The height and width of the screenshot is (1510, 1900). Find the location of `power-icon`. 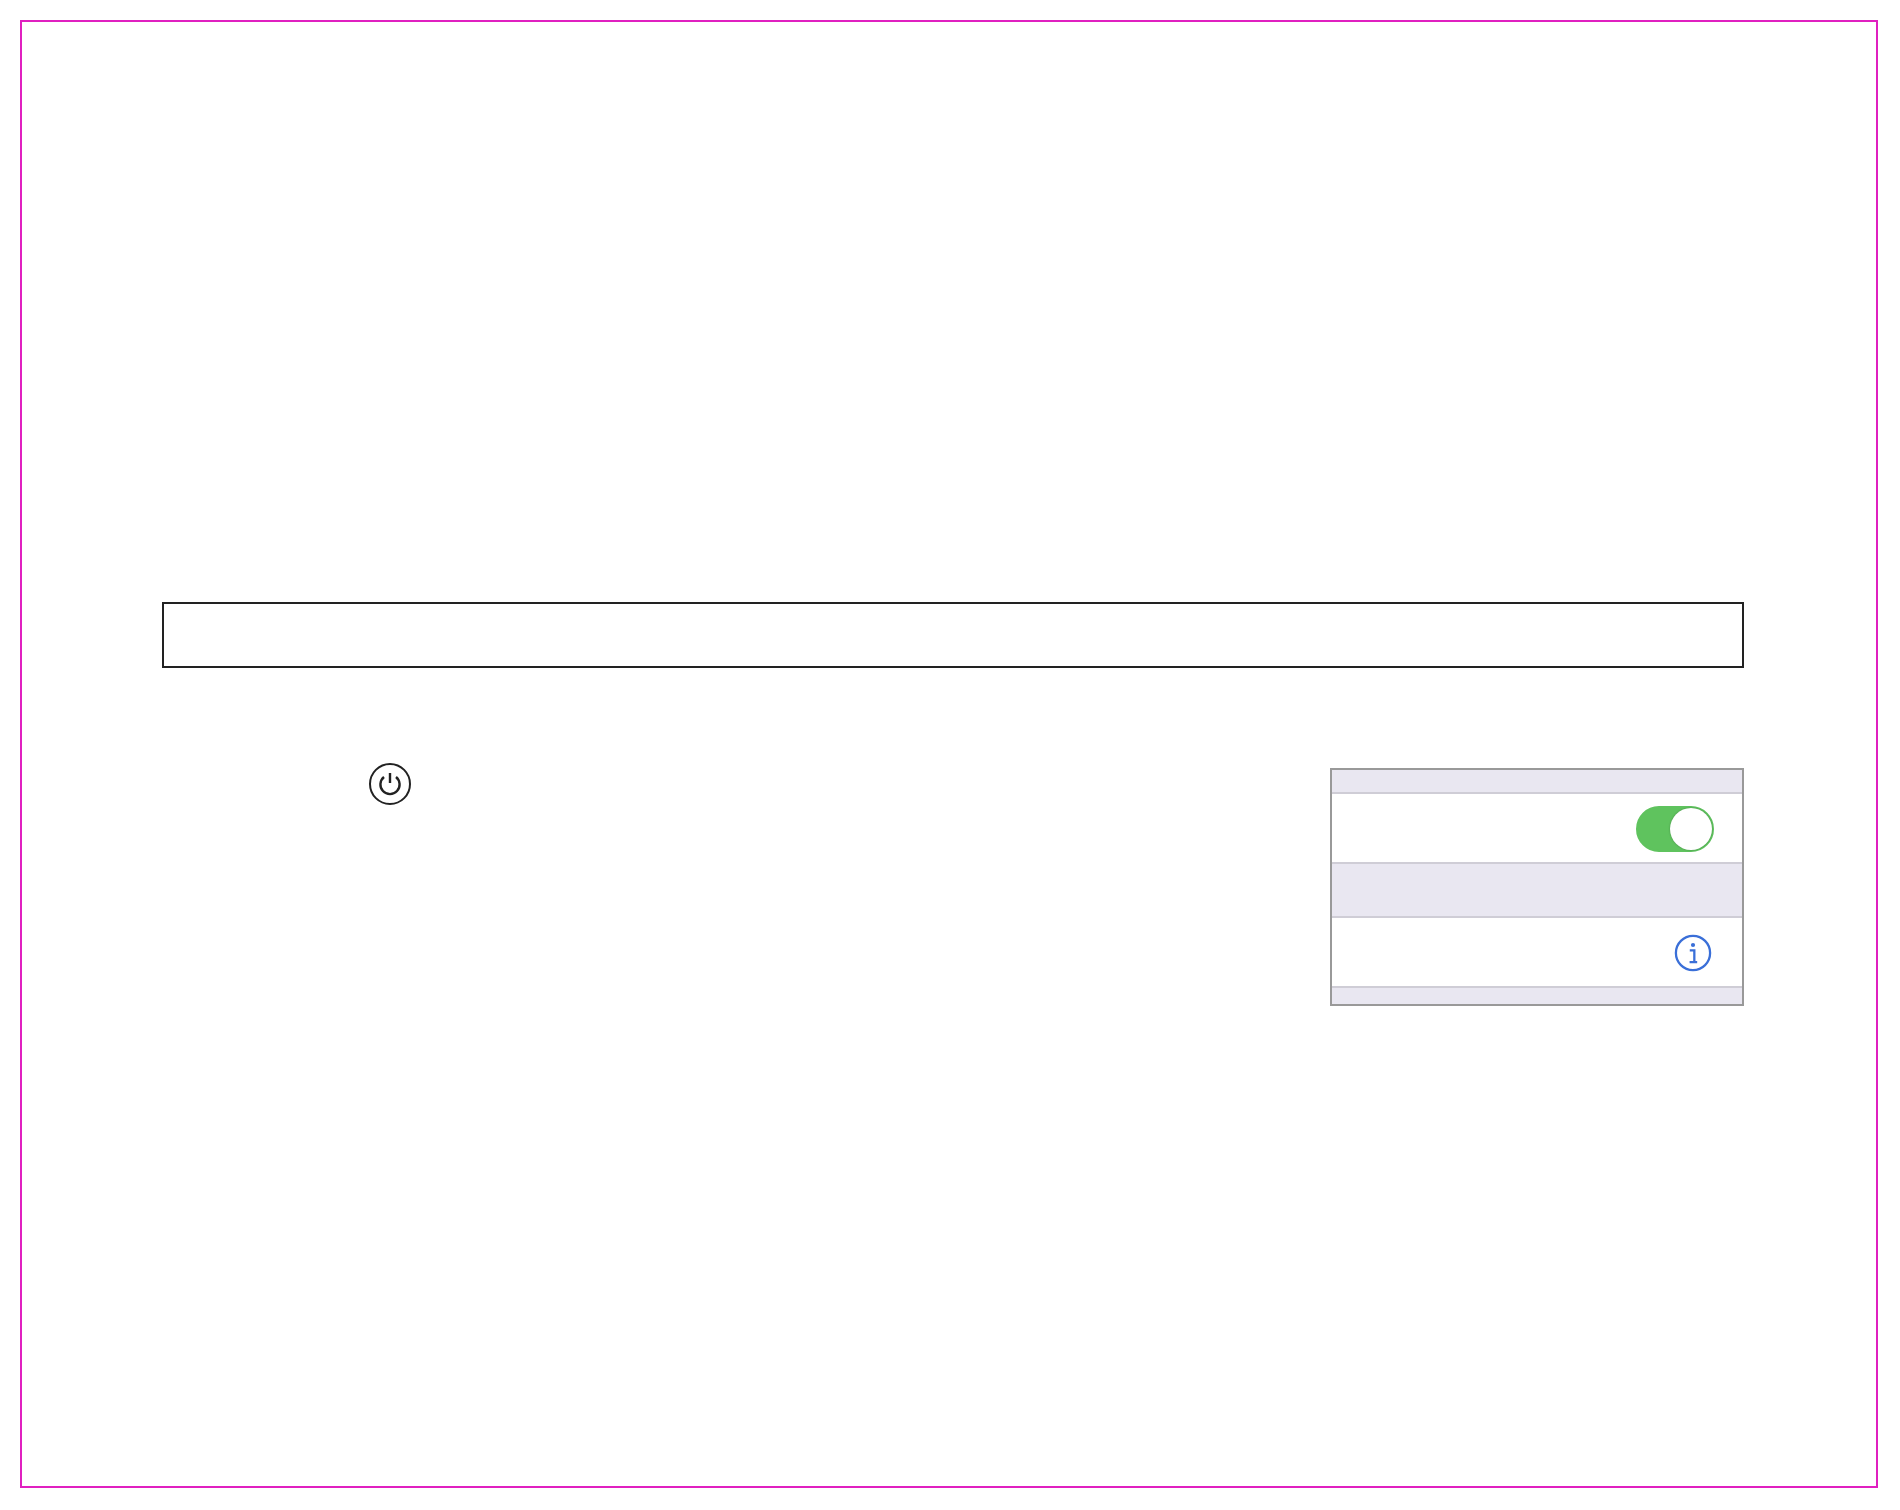

power-icon is located at coordinates (390, 784).